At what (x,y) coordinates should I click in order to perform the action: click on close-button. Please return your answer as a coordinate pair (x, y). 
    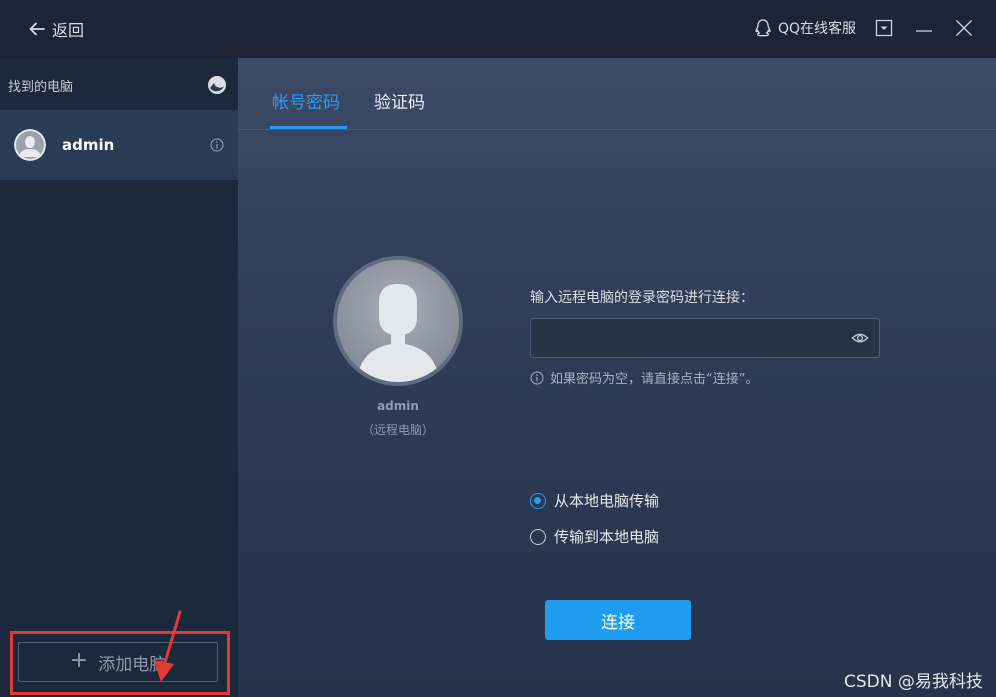
    Looking at the image, I should click on (964, 28).